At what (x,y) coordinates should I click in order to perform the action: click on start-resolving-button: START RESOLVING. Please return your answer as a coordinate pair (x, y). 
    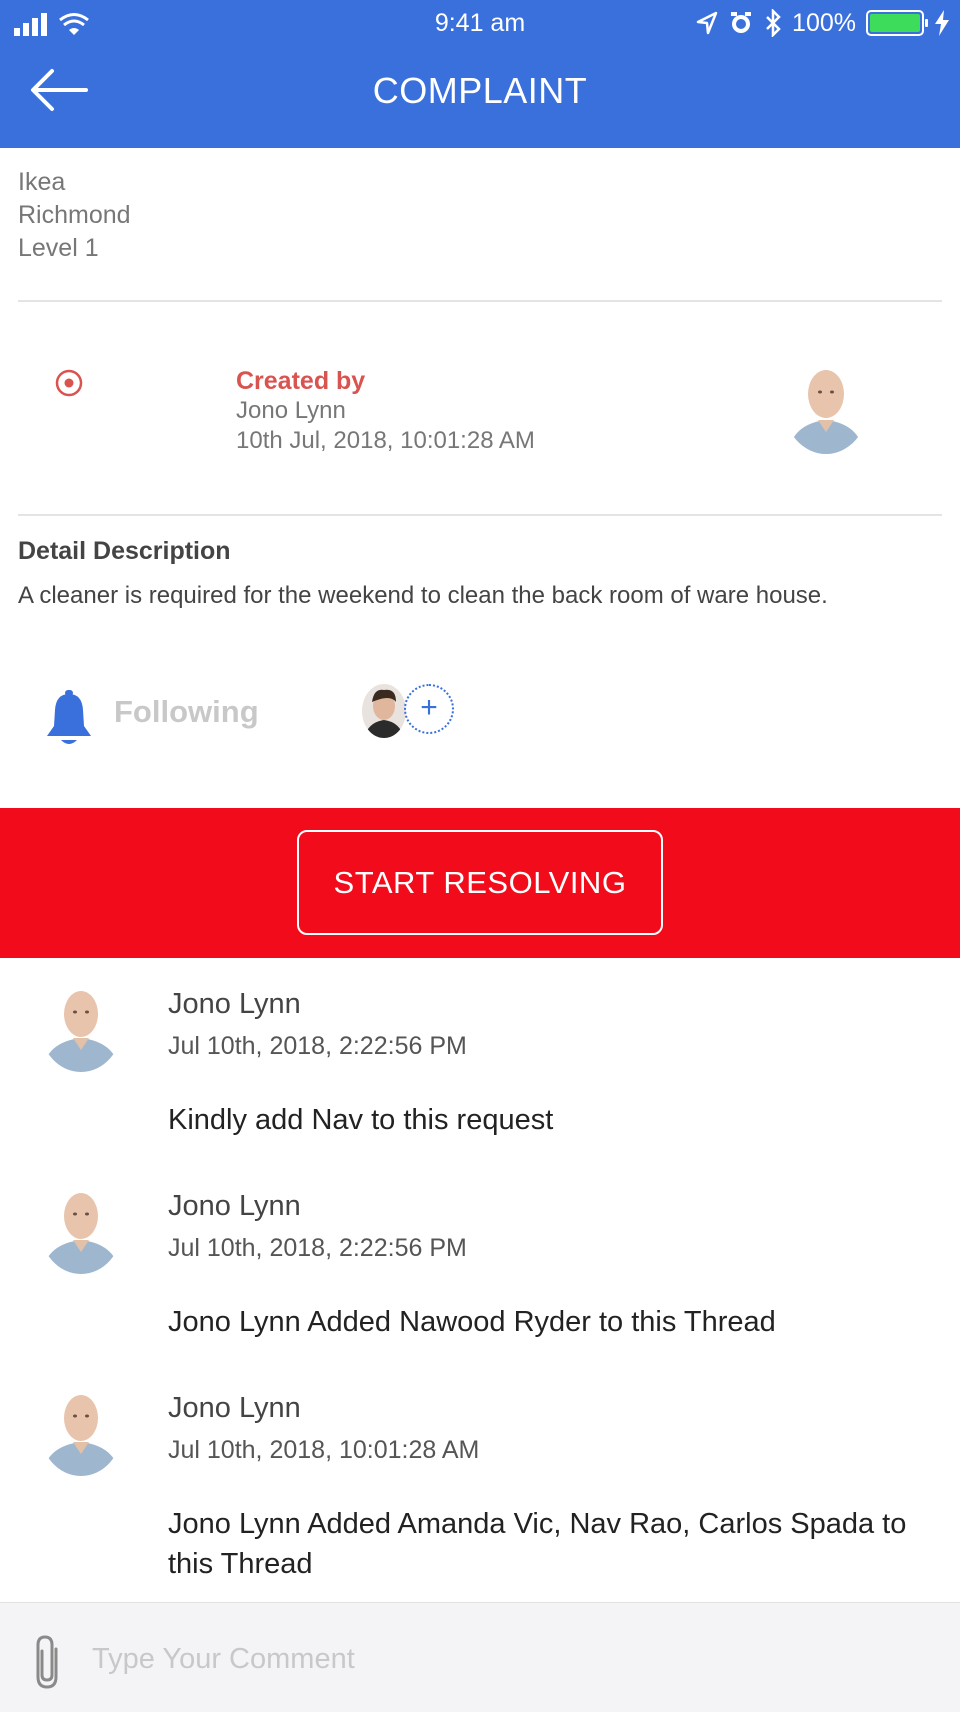
    Looking at the image, I should click on (480, 882).